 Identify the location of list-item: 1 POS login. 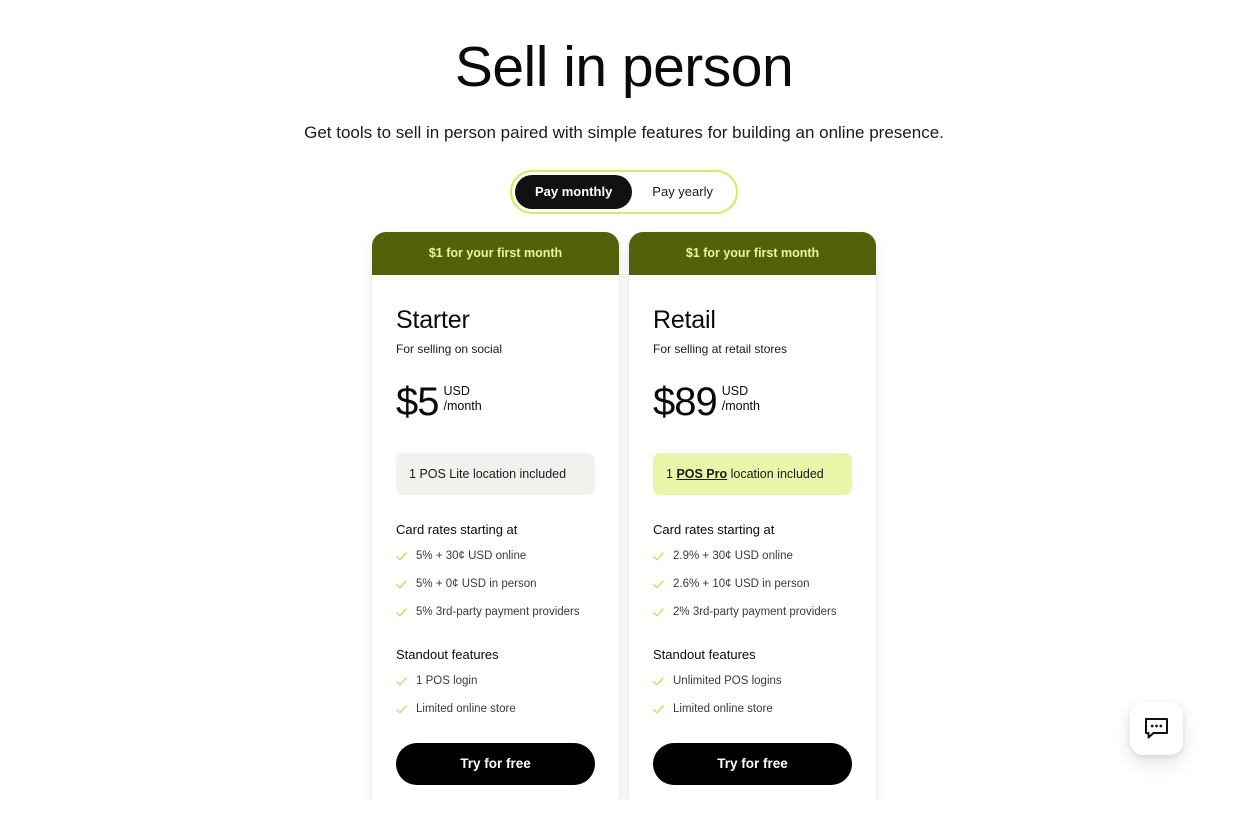
(495, 681).